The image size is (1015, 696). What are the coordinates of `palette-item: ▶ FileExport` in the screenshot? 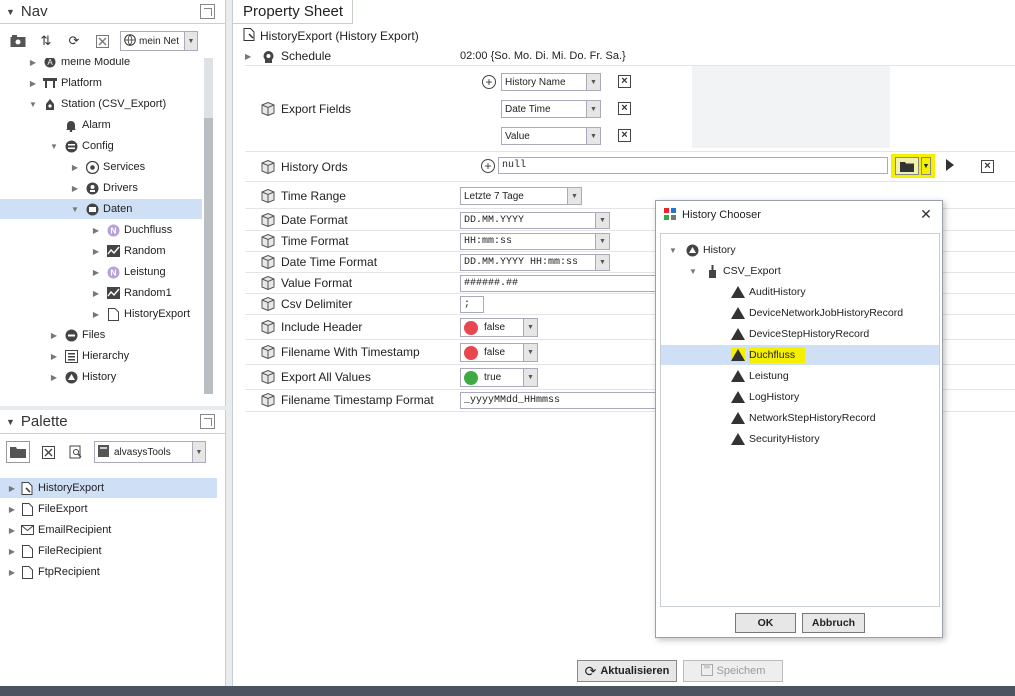 It's located at (108, 509).